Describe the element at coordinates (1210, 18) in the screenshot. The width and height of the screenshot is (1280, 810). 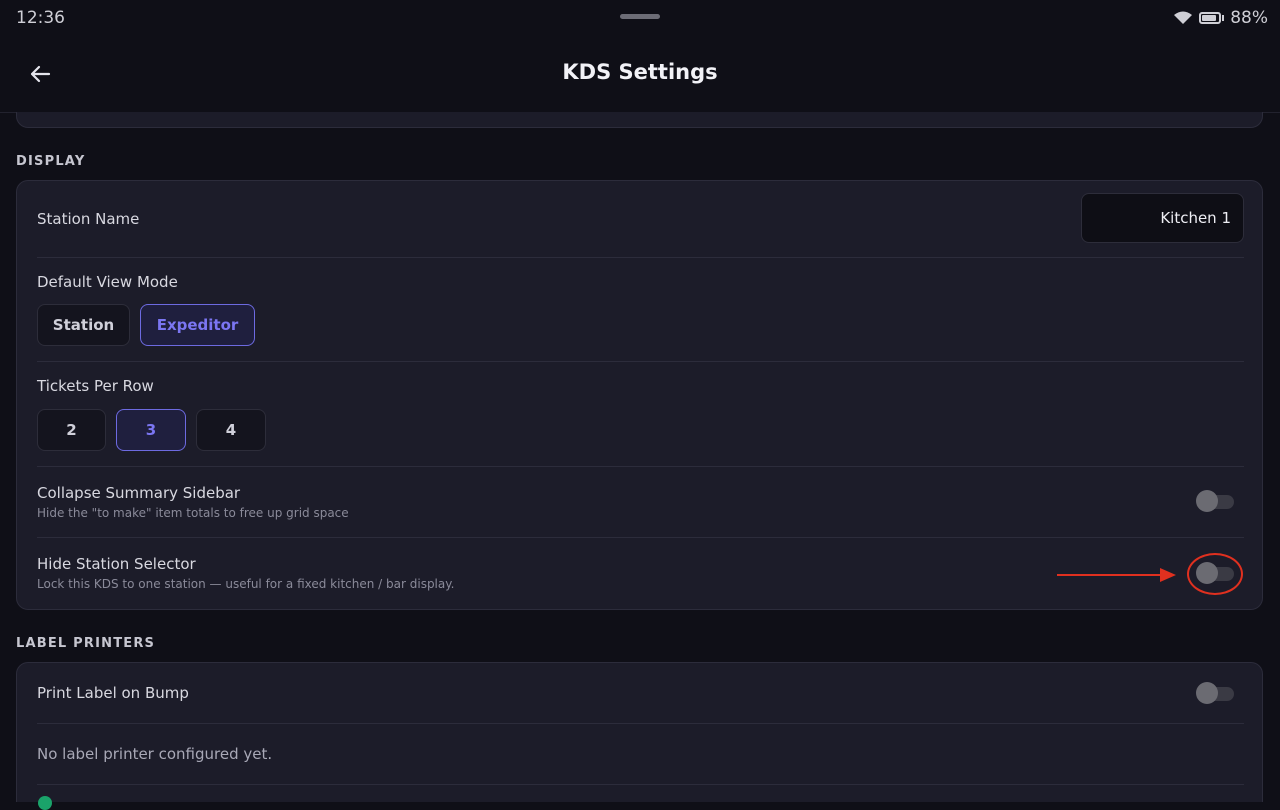
I see `battery-icon` at that location.